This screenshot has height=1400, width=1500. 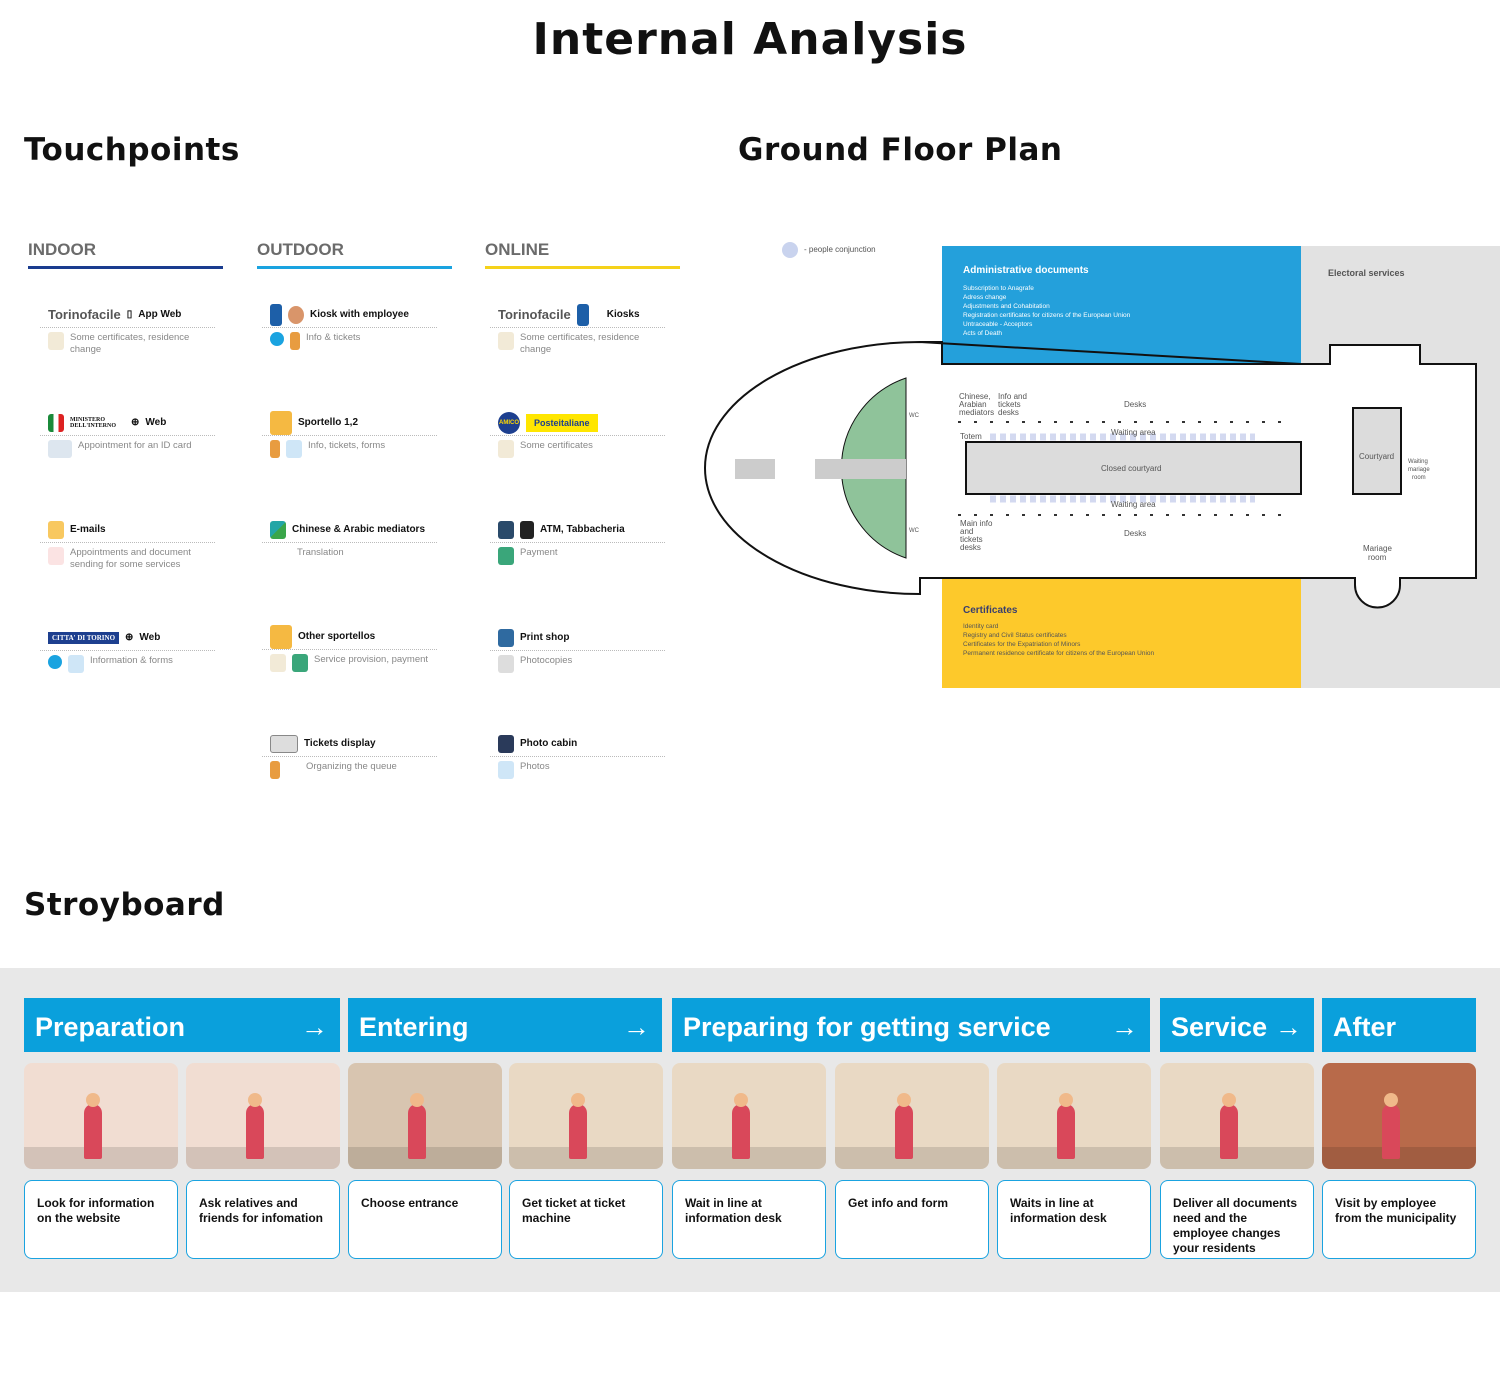 I want to click on svg-text: Mariage, so click(x=1377, y=548).